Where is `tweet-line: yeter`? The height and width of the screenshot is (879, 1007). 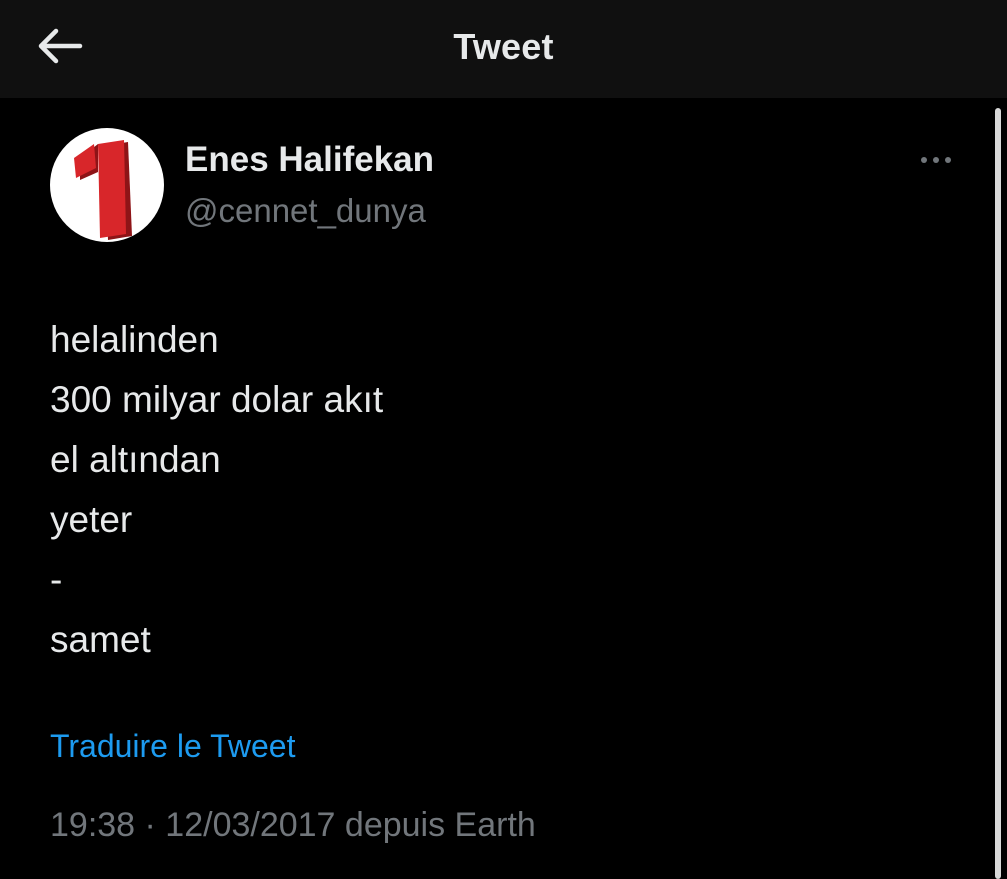 tweet-line: yeter is located at coordinates (91, 519).